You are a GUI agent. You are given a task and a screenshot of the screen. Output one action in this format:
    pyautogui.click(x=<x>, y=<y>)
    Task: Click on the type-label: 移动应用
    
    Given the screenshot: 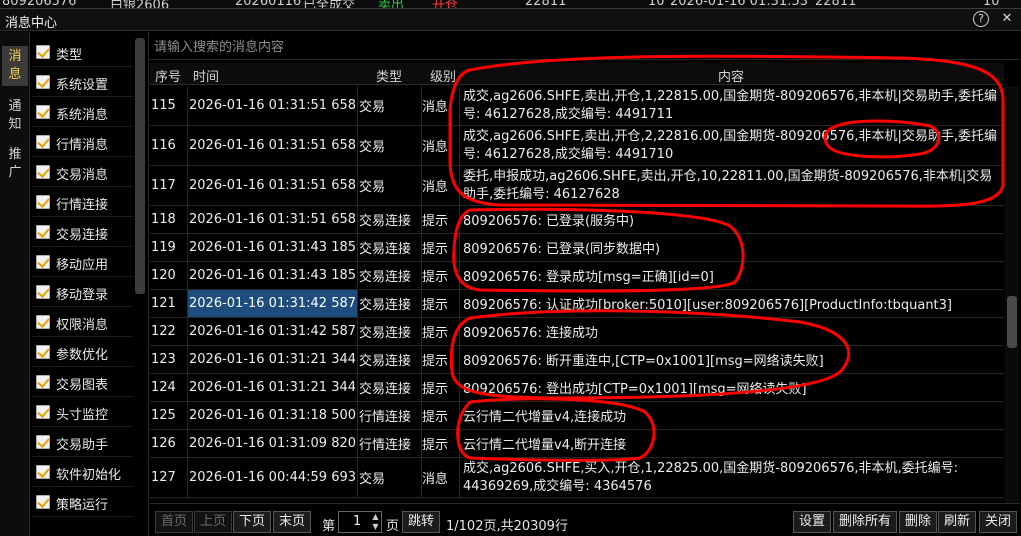 What is the action you would take?
    pyautogui.click(x=82, y=265)
    